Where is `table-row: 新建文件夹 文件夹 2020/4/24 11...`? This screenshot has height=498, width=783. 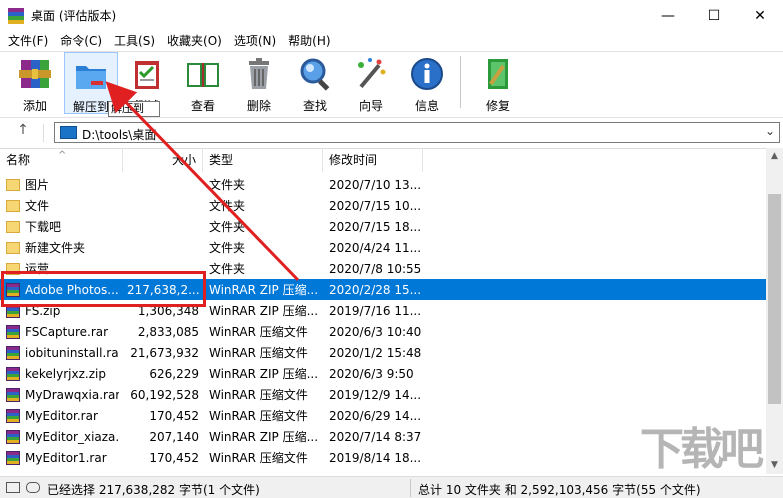 table-row: 新建文件夹 文件夹 2020/4/24 11... is located at coordinates (383, 247).